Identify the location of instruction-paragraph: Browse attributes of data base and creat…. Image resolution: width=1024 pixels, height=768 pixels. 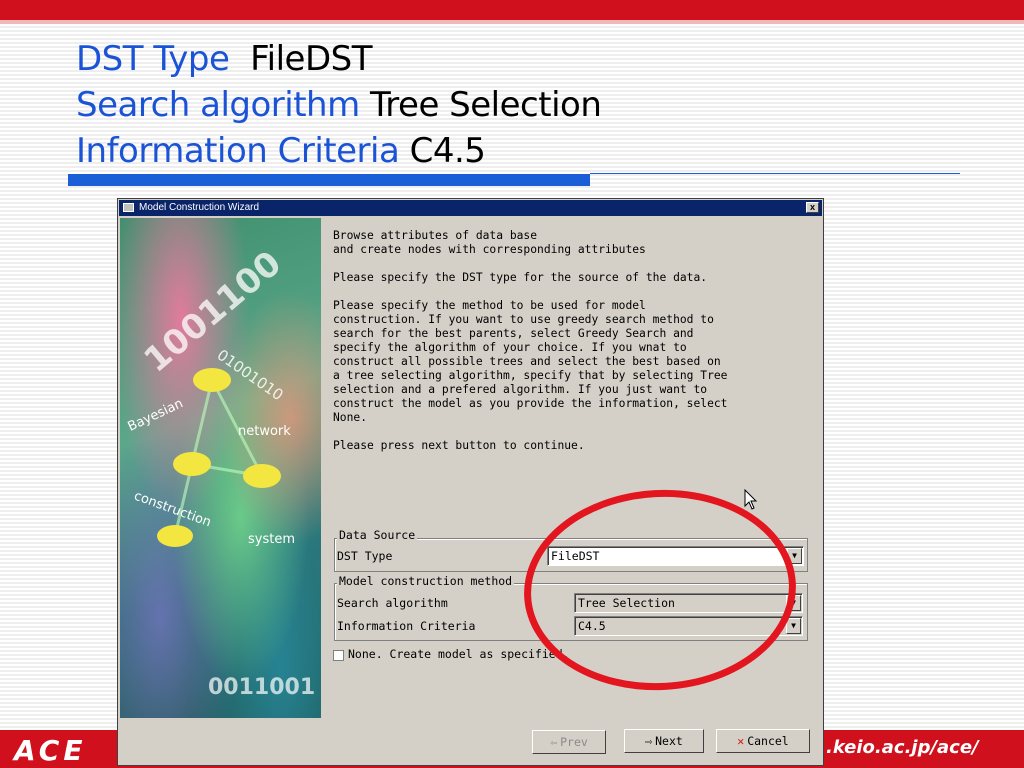
(489, 242).